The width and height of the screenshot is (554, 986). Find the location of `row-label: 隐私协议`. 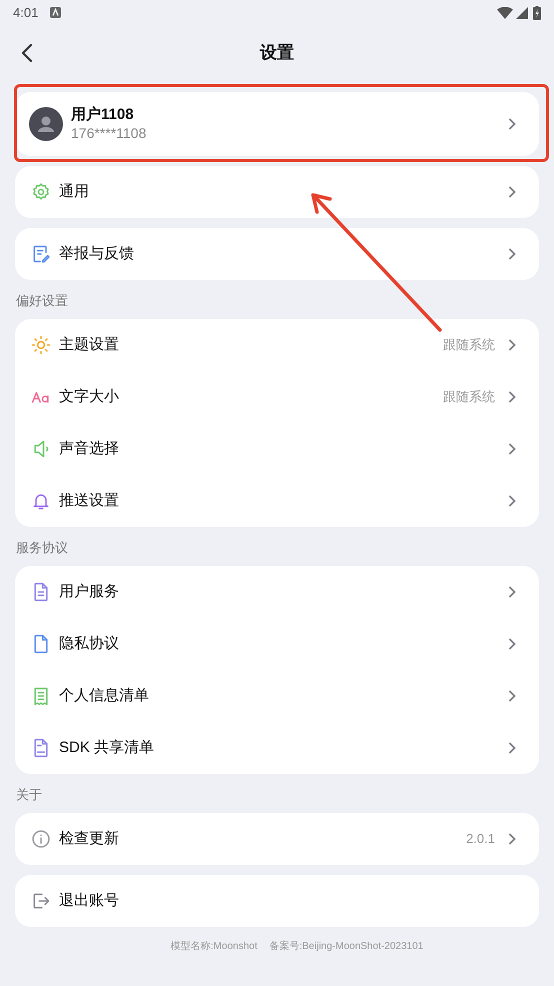

row-label: 隐私协议 is located at coordinates (89, 644).